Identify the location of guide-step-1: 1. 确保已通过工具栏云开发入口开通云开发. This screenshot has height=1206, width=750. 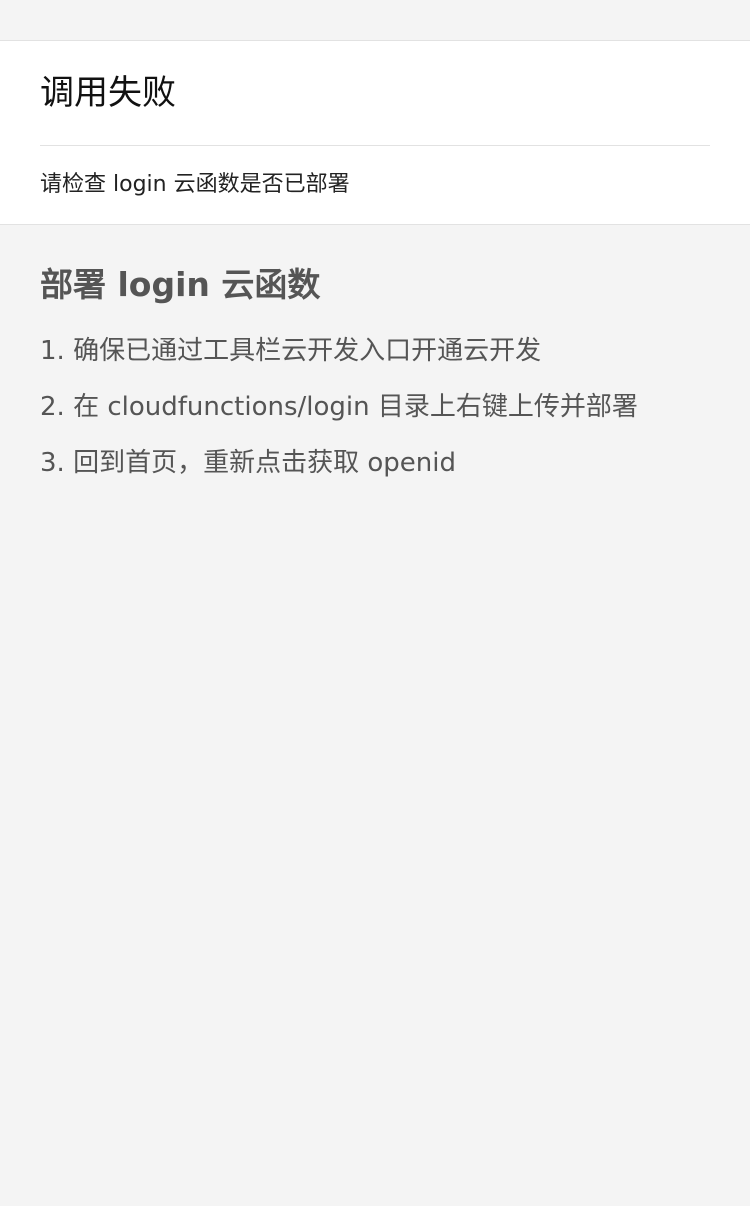
(291, 351).